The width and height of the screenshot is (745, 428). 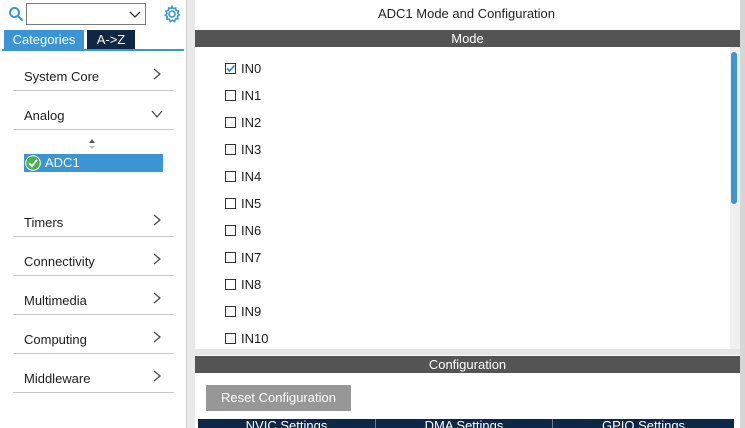 What do you see at coordinates (44, 39) in the screenshot?
I see `tab-categories: Categories` at bounding box center [44, 39].